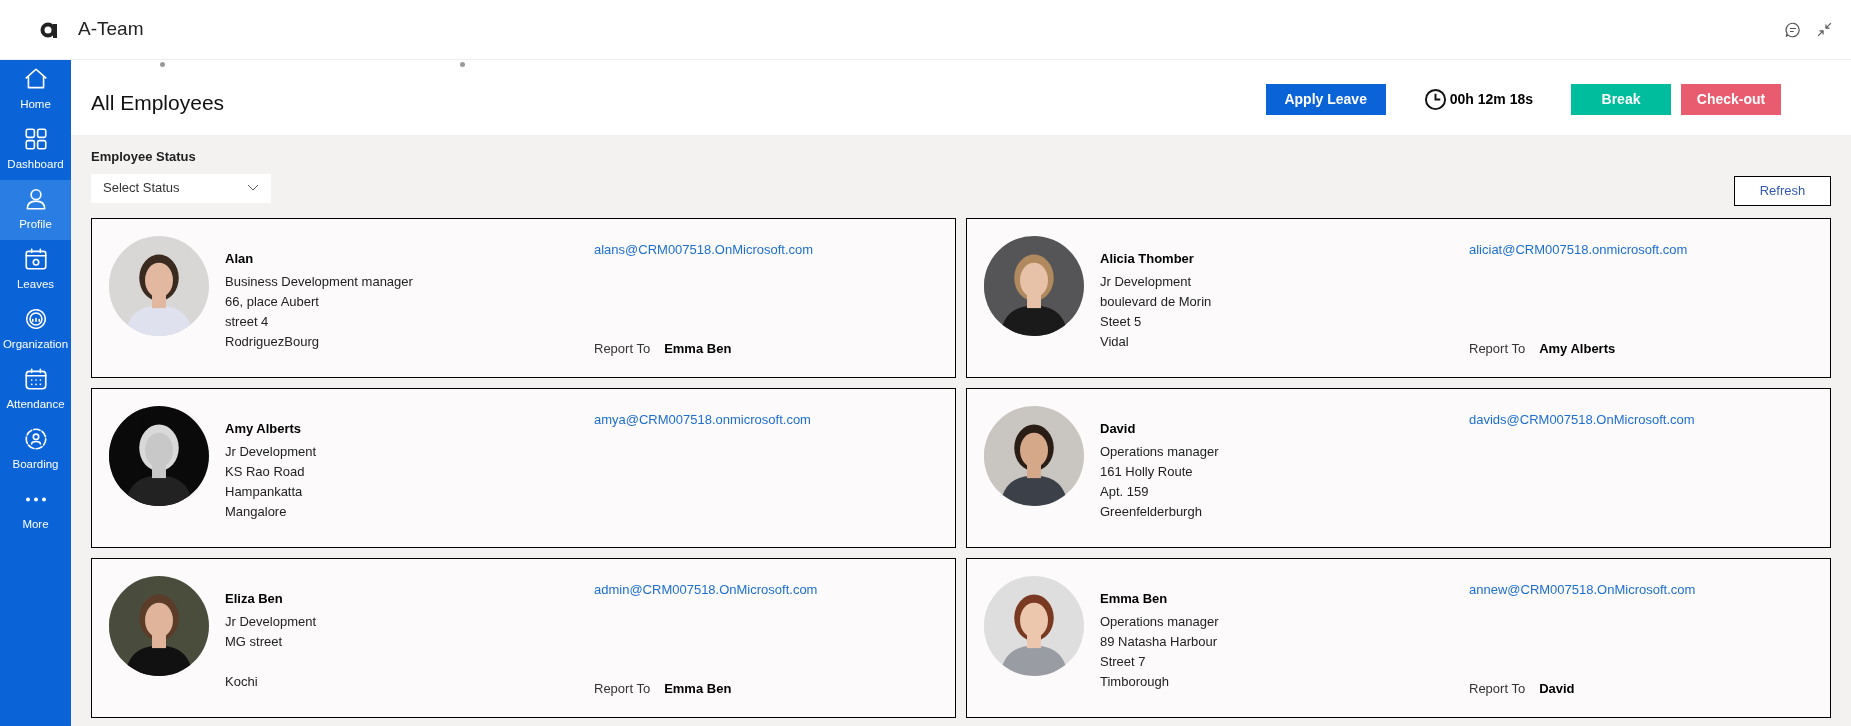 Image resolution: width=1851 pixels, height=726 pixels. I want to click on page-title: All Employees, so click(158, 102).